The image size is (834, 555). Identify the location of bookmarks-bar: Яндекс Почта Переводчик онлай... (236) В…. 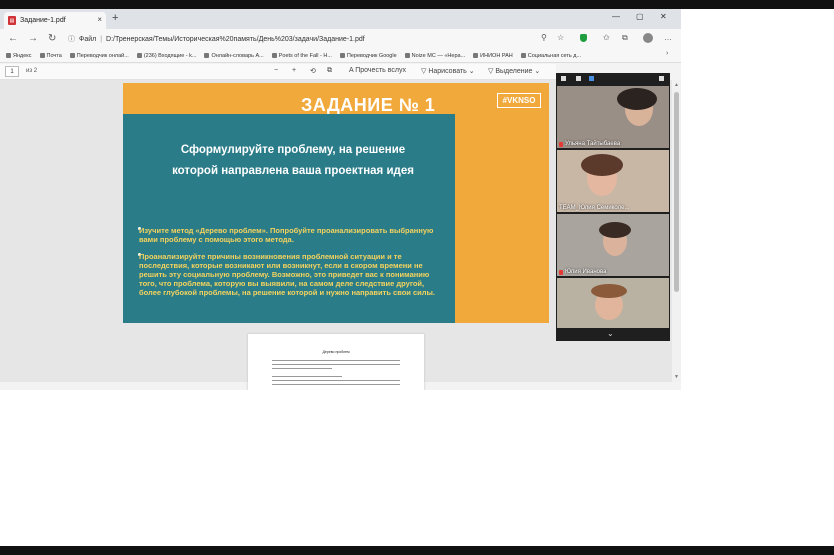
(340, 56).